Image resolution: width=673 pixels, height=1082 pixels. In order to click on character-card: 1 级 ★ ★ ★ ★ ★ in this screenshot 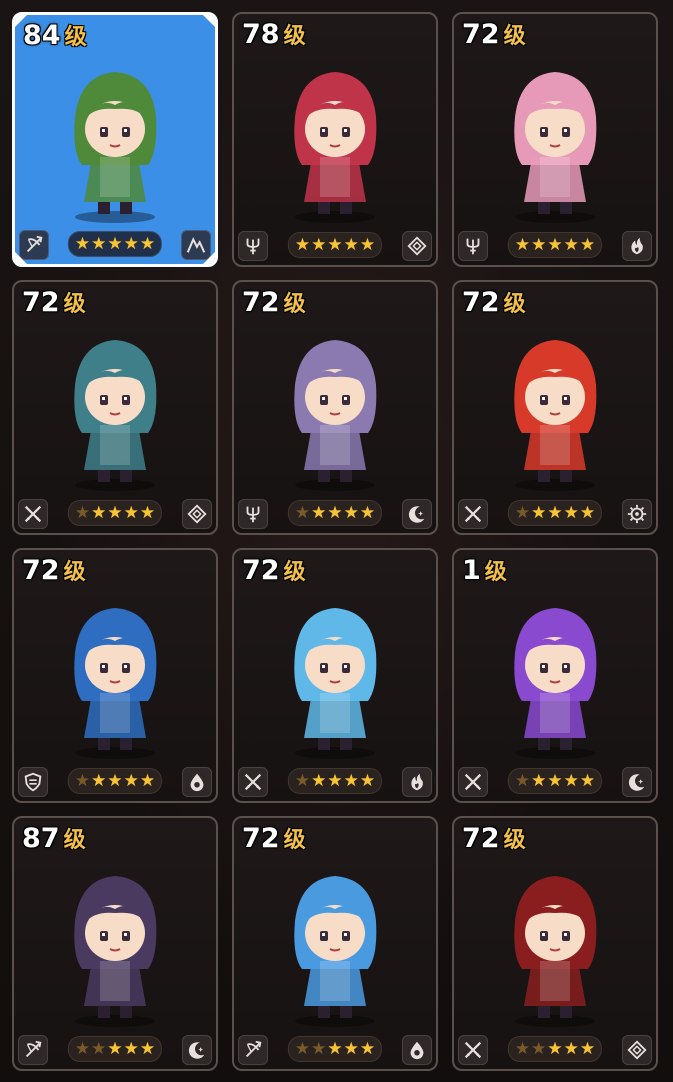, I will do `click(555, 675)`.